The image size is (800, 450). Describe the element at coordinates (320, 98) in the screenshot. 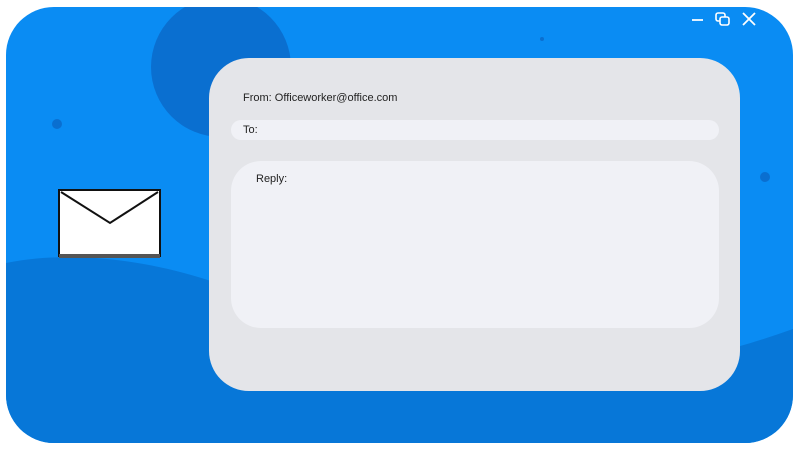

I see `from-address: From: Officeworker@office.com` at that location.